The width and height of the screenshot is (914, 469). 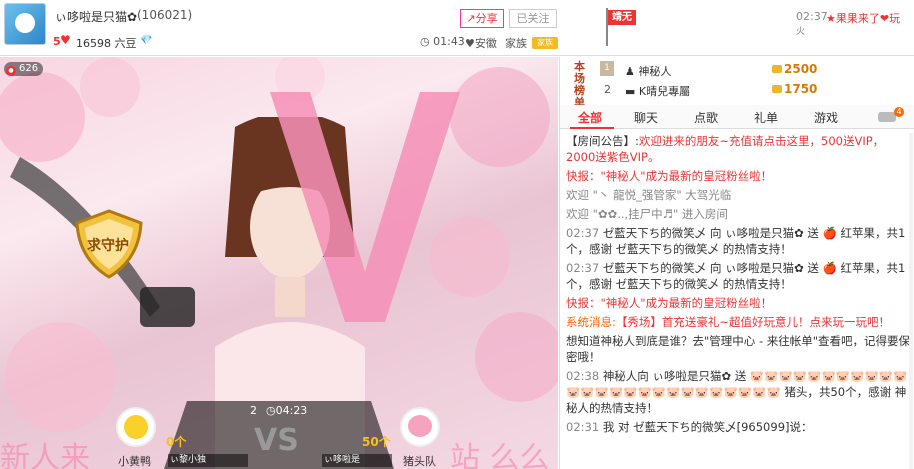 What do you see at coordinates (649, 195) in the screenshot?
I see `chat-welcome: 欢迎 "丶 龍悦_强管家" 大驾光临` at bounding box center [649, 195].